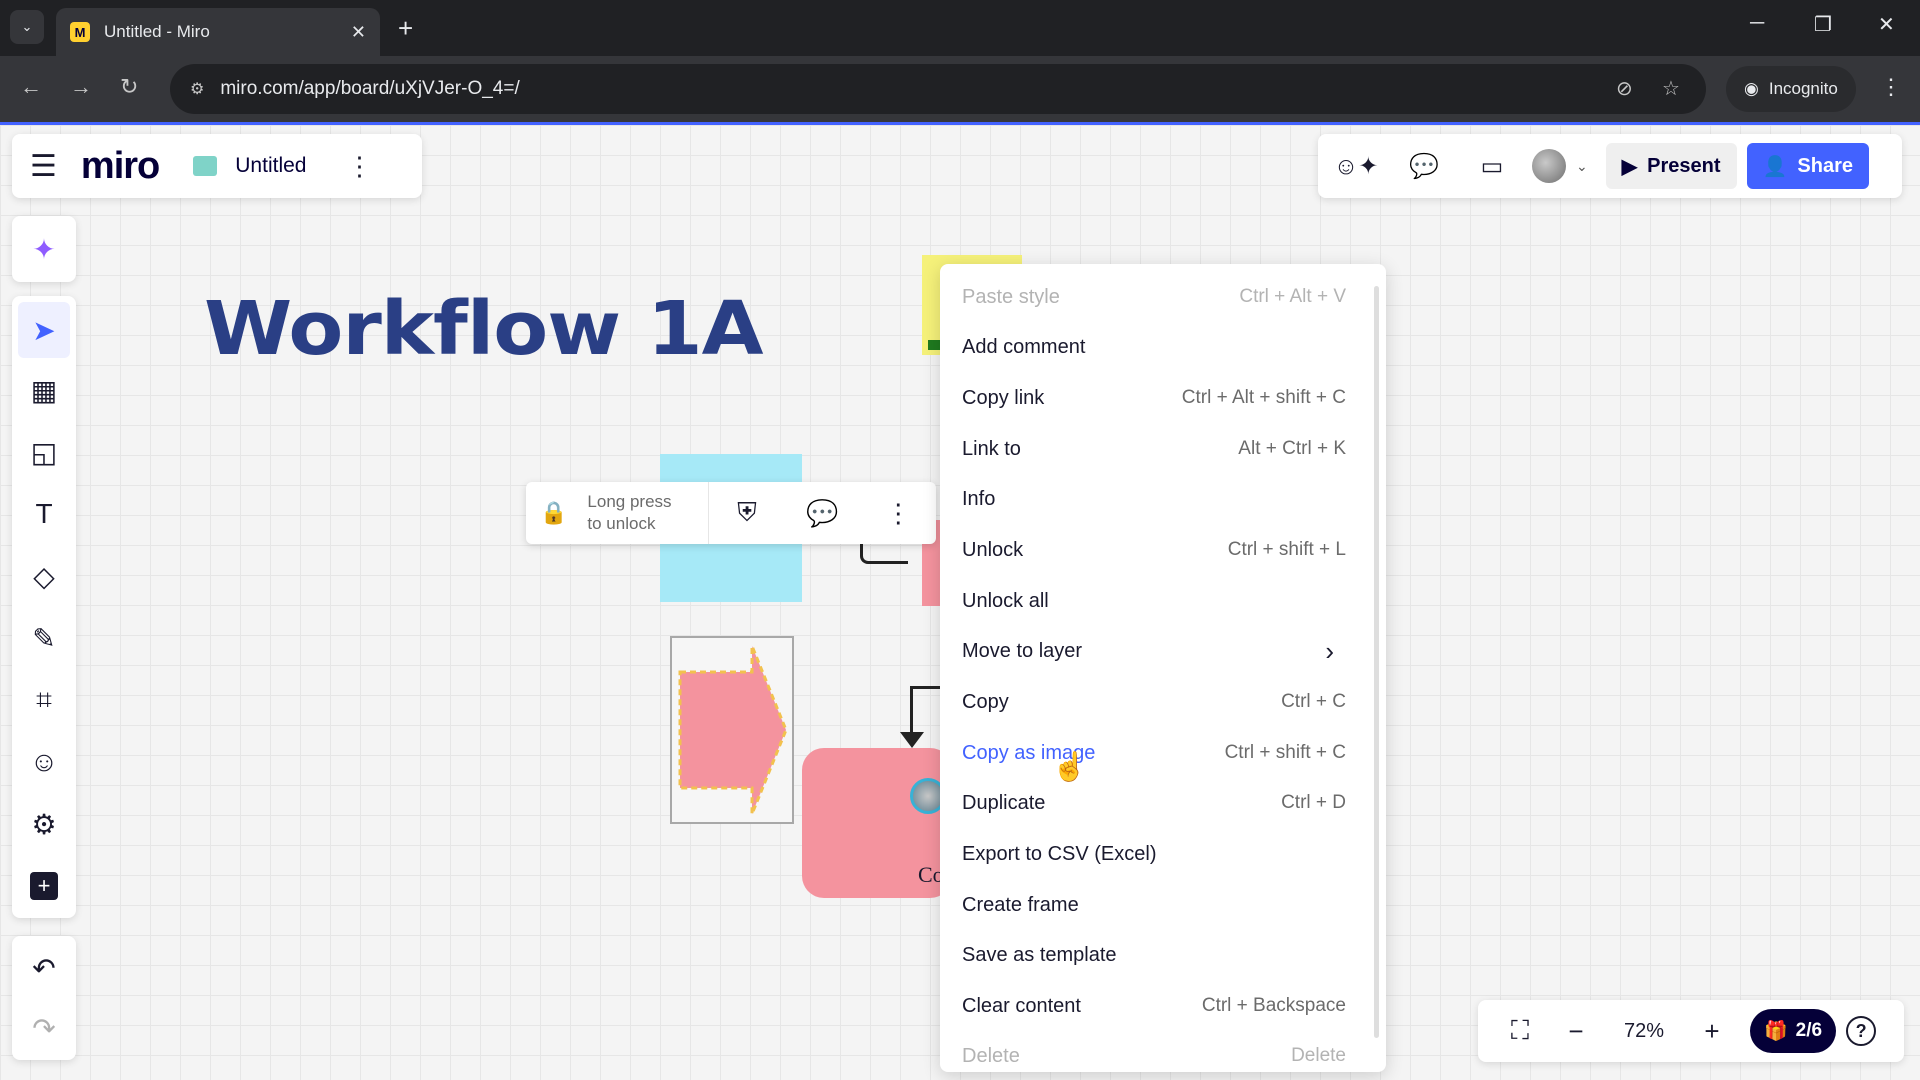 The image size is (1920, 1080). I want to click on miro-favicon-icon: M, so click(80, 32).